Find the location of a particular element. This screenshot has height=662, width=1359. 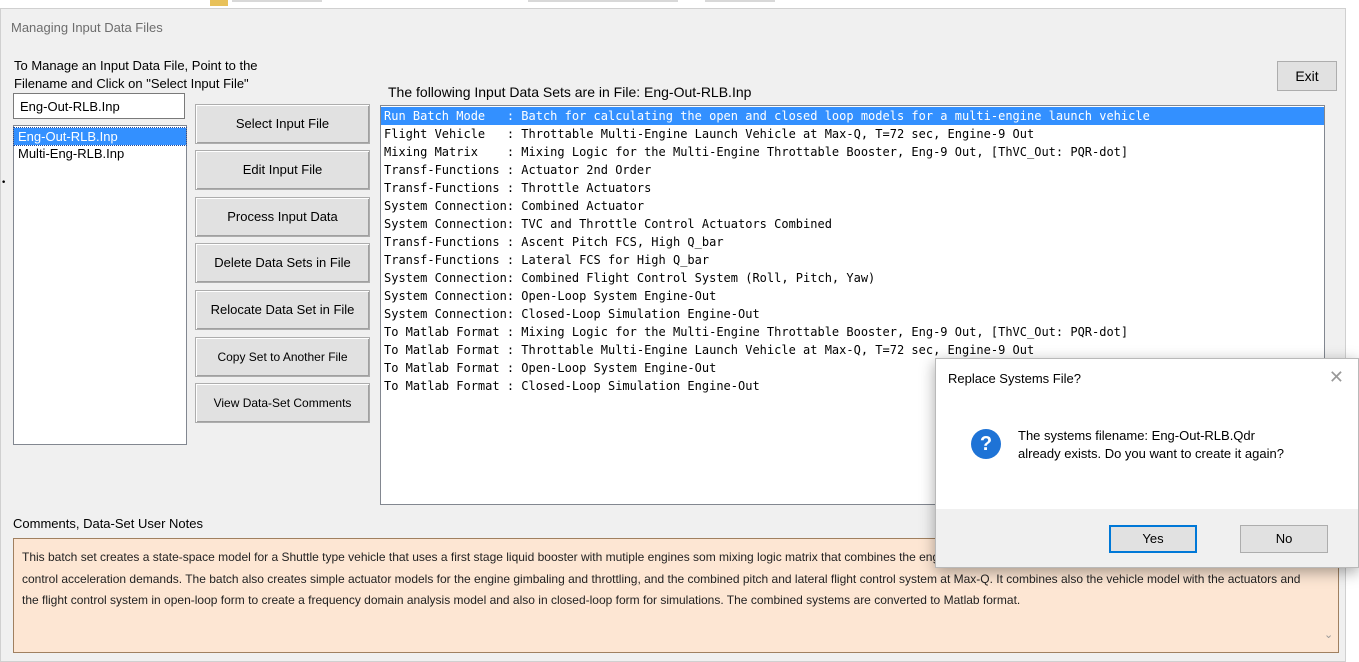

close-icon: ✕ is located at coordinates (1336, 377).